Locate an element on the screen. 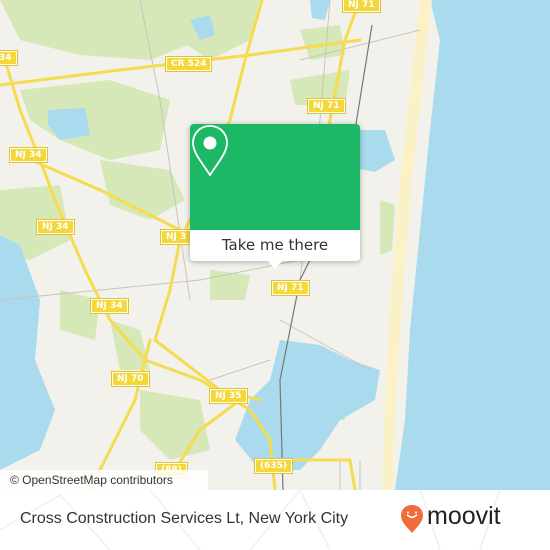 This screenshot has height=550, width=550. take-me-there-button: Take me there is located at coordinates (275, 245).